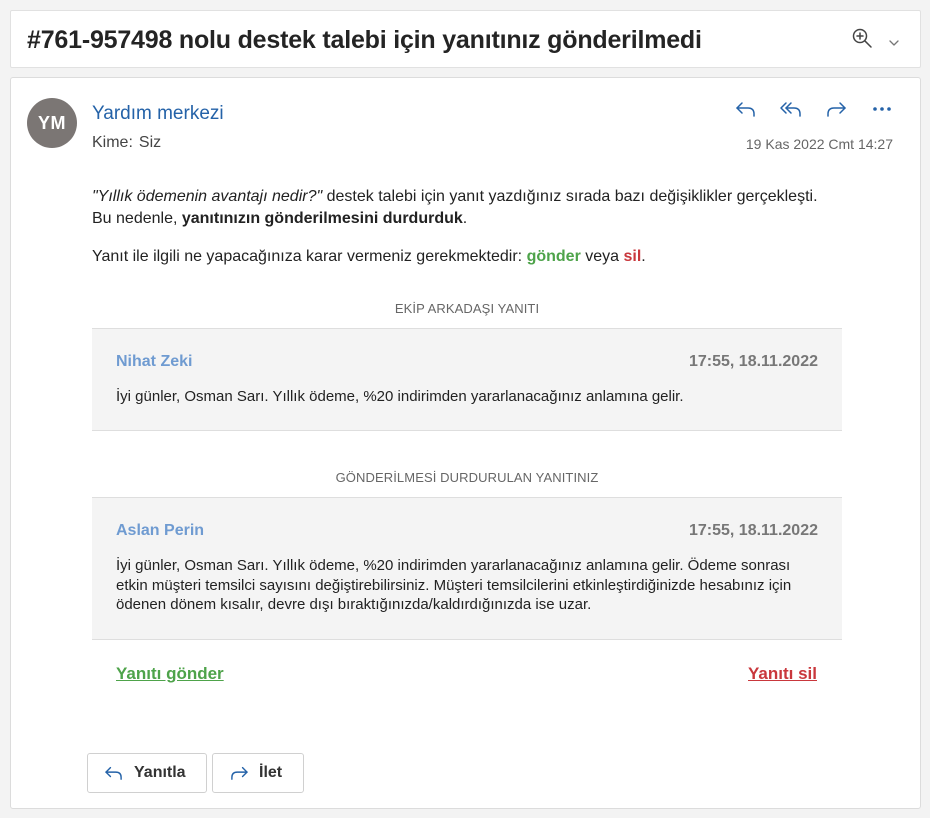  What do you see at coordinates (643, 256) in the screenshot?
I see `decision-end: .` at bounding box center [643, 256].